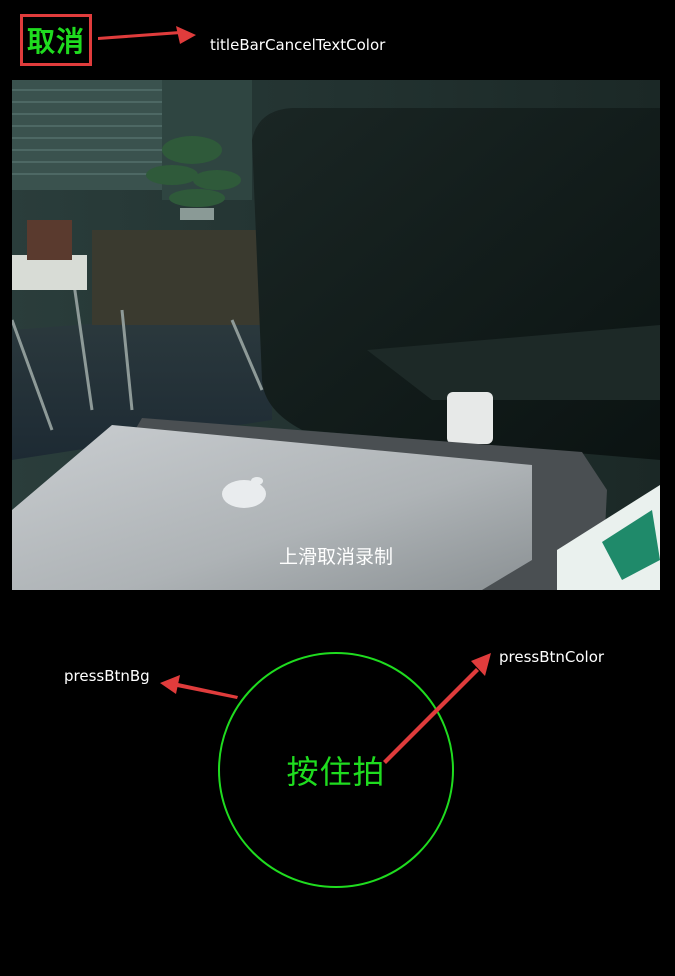 The image size is (675, 976). I want to click on press-to-record-button: 按住拍, so click(336, 770).